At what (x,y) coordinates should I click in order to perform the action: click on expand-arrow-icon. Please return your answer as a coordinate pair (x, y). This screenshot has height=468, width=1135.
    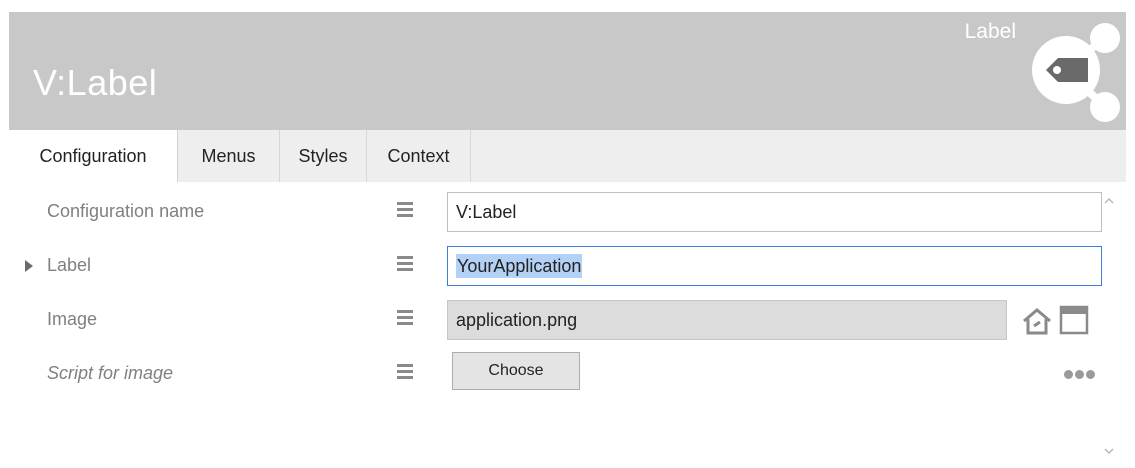
    Looking at the image, I should click on (29, 266).